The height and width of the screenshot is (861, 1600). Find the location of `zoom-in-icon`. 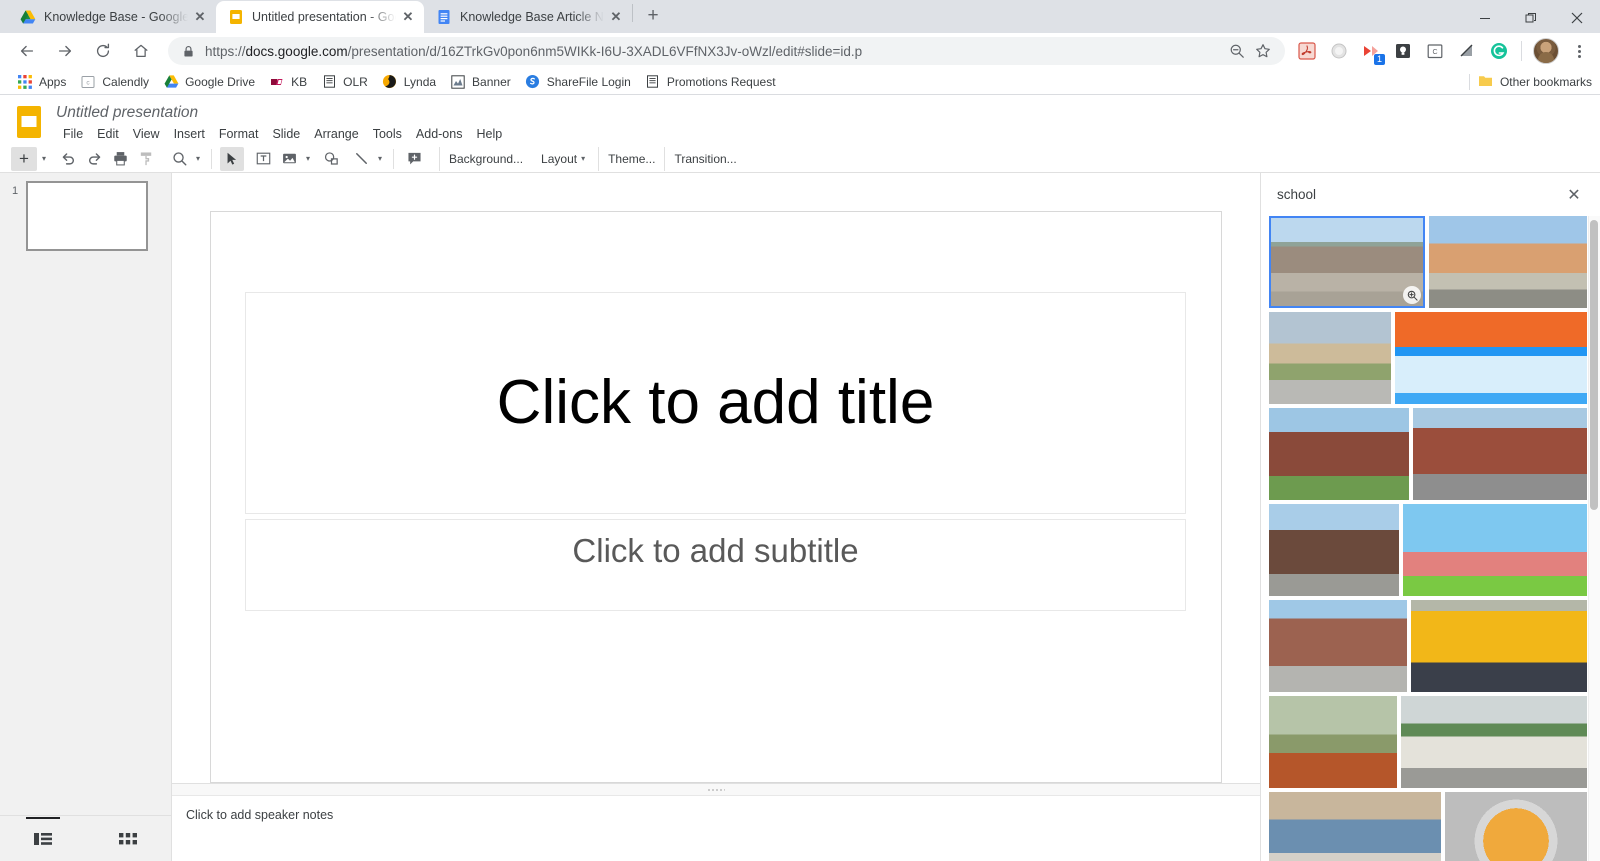

zoom-in-icon is located at coordinates (1412, 295).